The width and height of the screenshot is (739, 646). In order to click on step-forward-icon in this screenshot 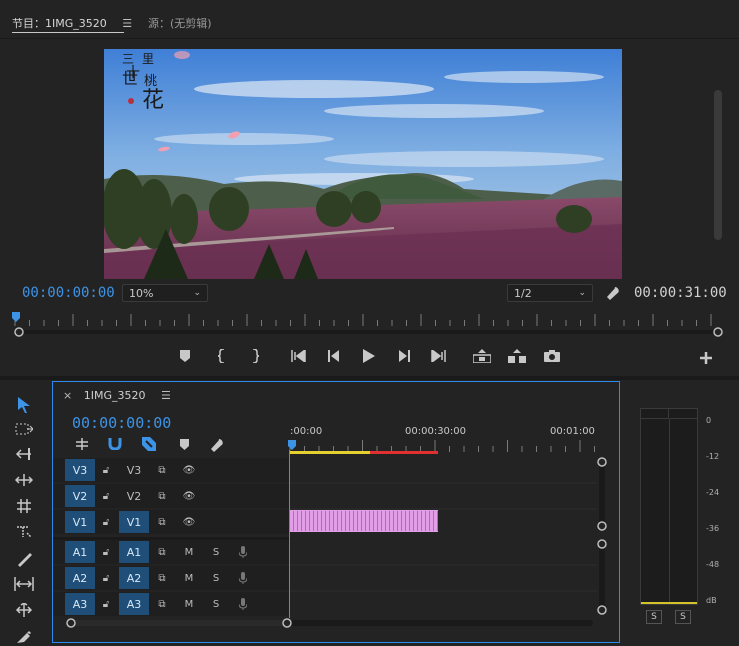, I will do `click(404, 356)`.